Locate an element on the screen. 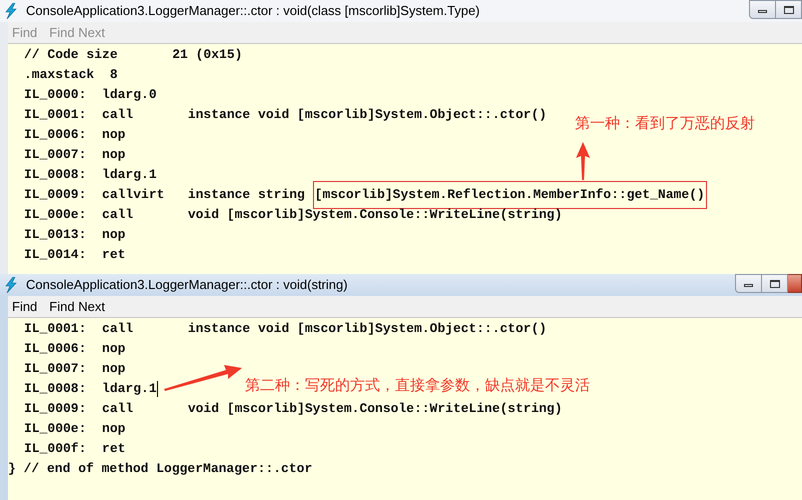  menu-item: Find Next is located at coordinates (77, 306).